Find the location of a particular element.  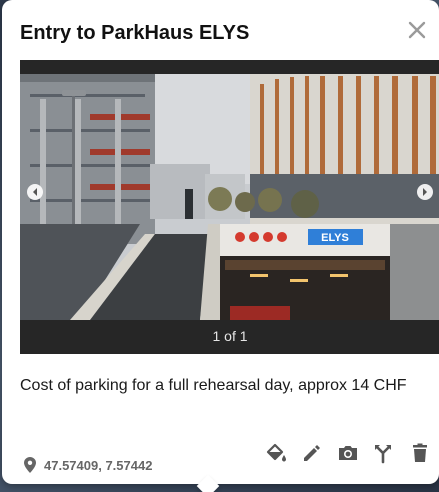

close-icon is located at coordinates (417, 30).